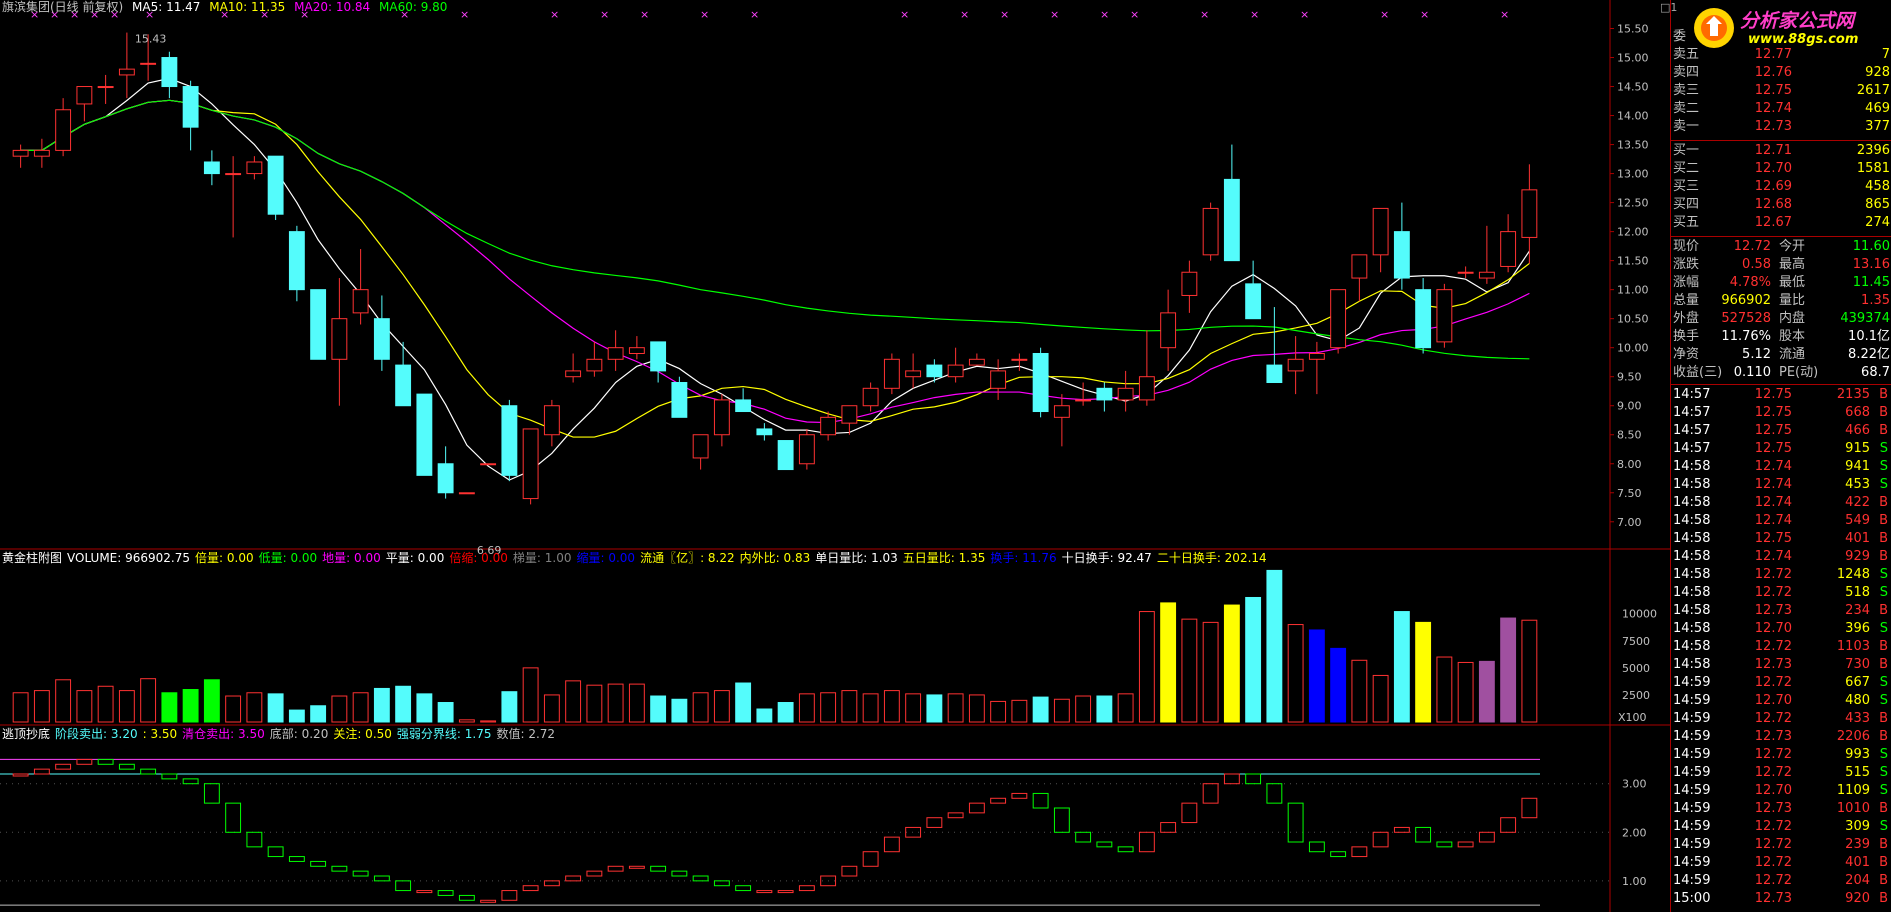 The height and width of the screenshot is (912, 1891). What do you see at coordinates (1692, 826) in the screenshot?
I see `tick-time: 14:59` at bounding box center [1692, 826].